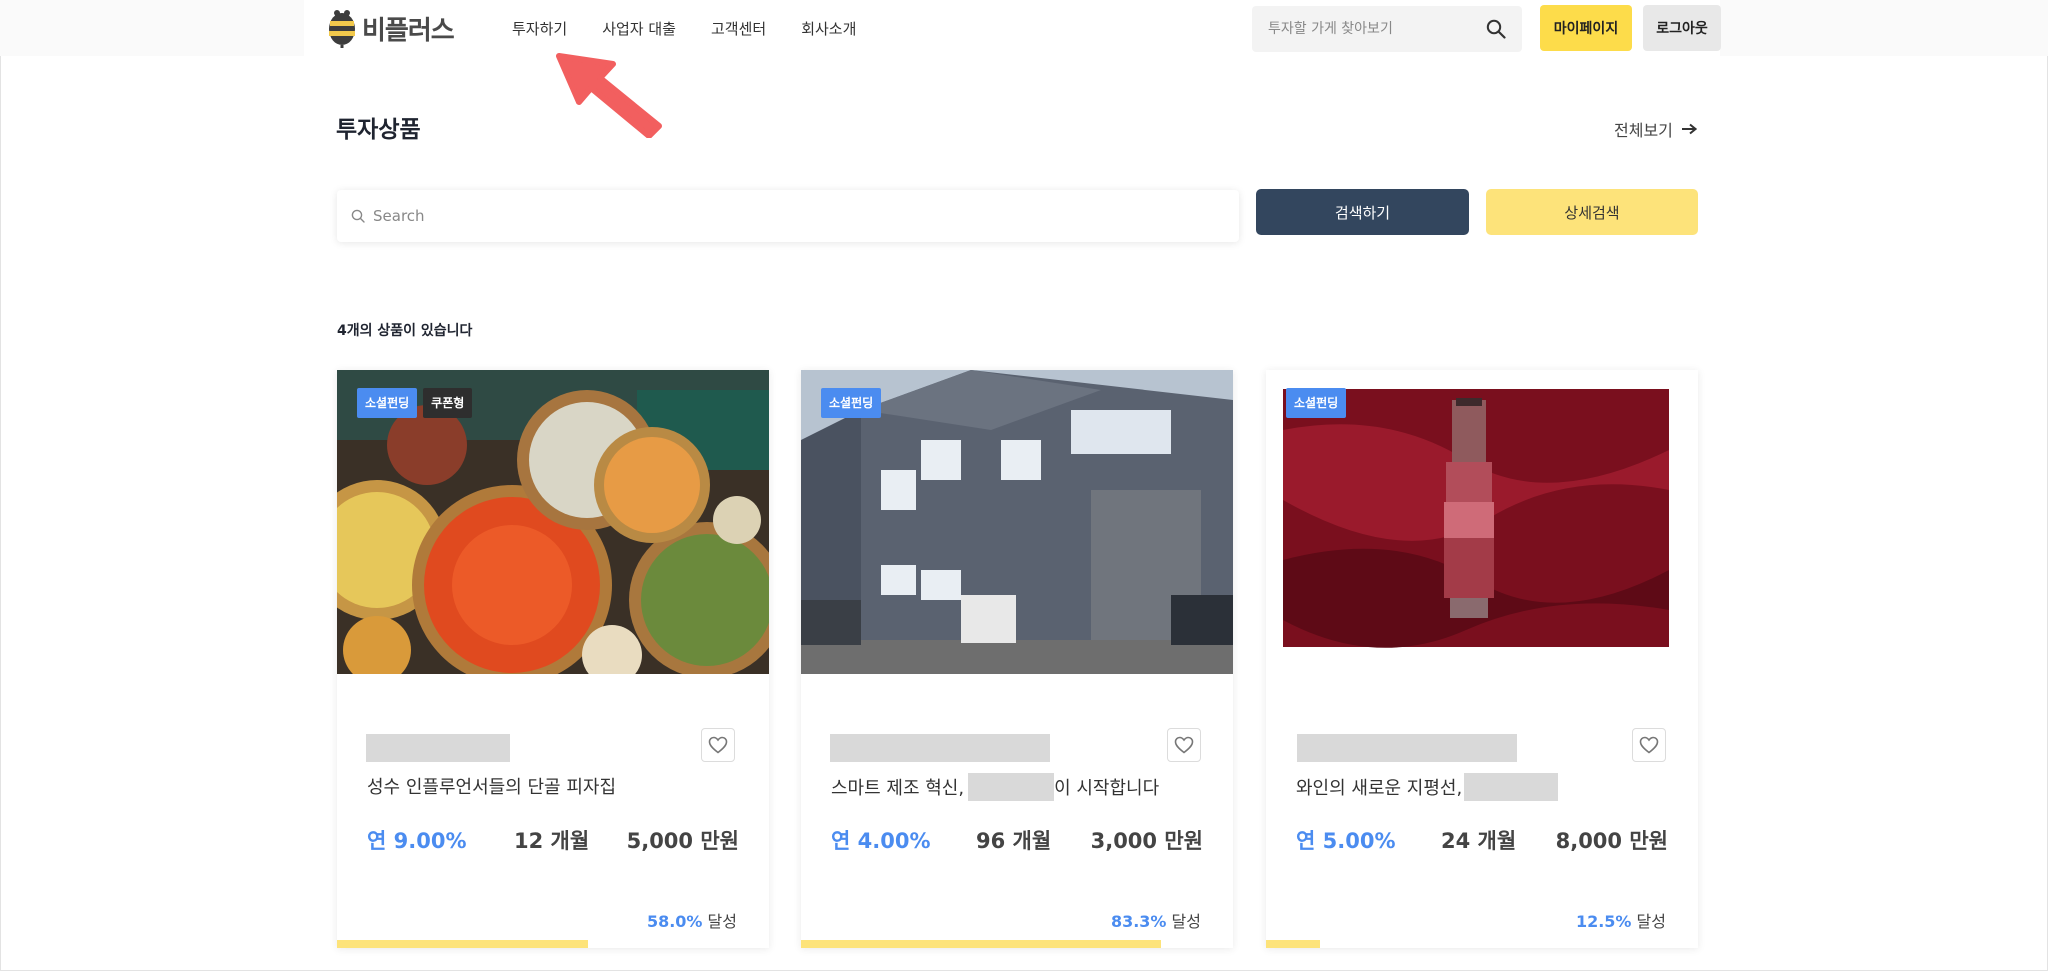 This screenshot has height=971, width=2048. Describe the element at coordinates (448, 403) in the screenshot. I see `badge-coupon: 쿠폰형` at that location.